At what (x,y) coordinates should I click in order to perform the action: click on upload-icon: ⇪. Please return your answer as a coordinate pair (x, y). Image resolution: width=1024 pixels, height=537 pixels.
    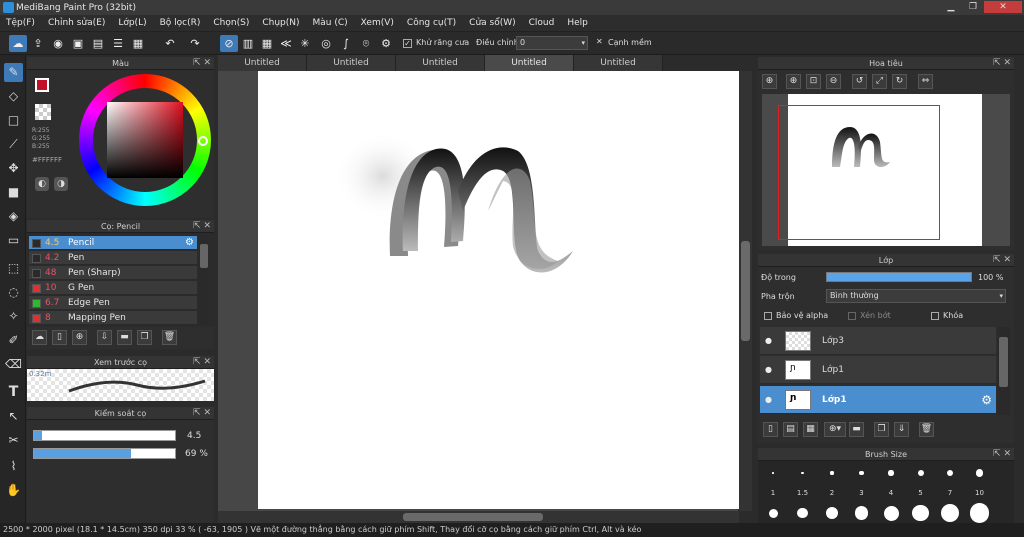
    Looking at the image, I should click on (38, 43).